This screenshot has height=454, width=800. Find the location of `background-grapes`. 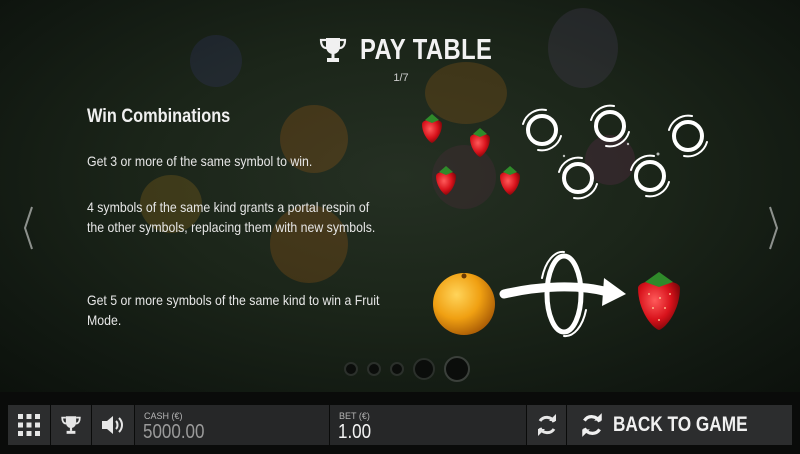

background-grapes is located at coordinates (583, 48).